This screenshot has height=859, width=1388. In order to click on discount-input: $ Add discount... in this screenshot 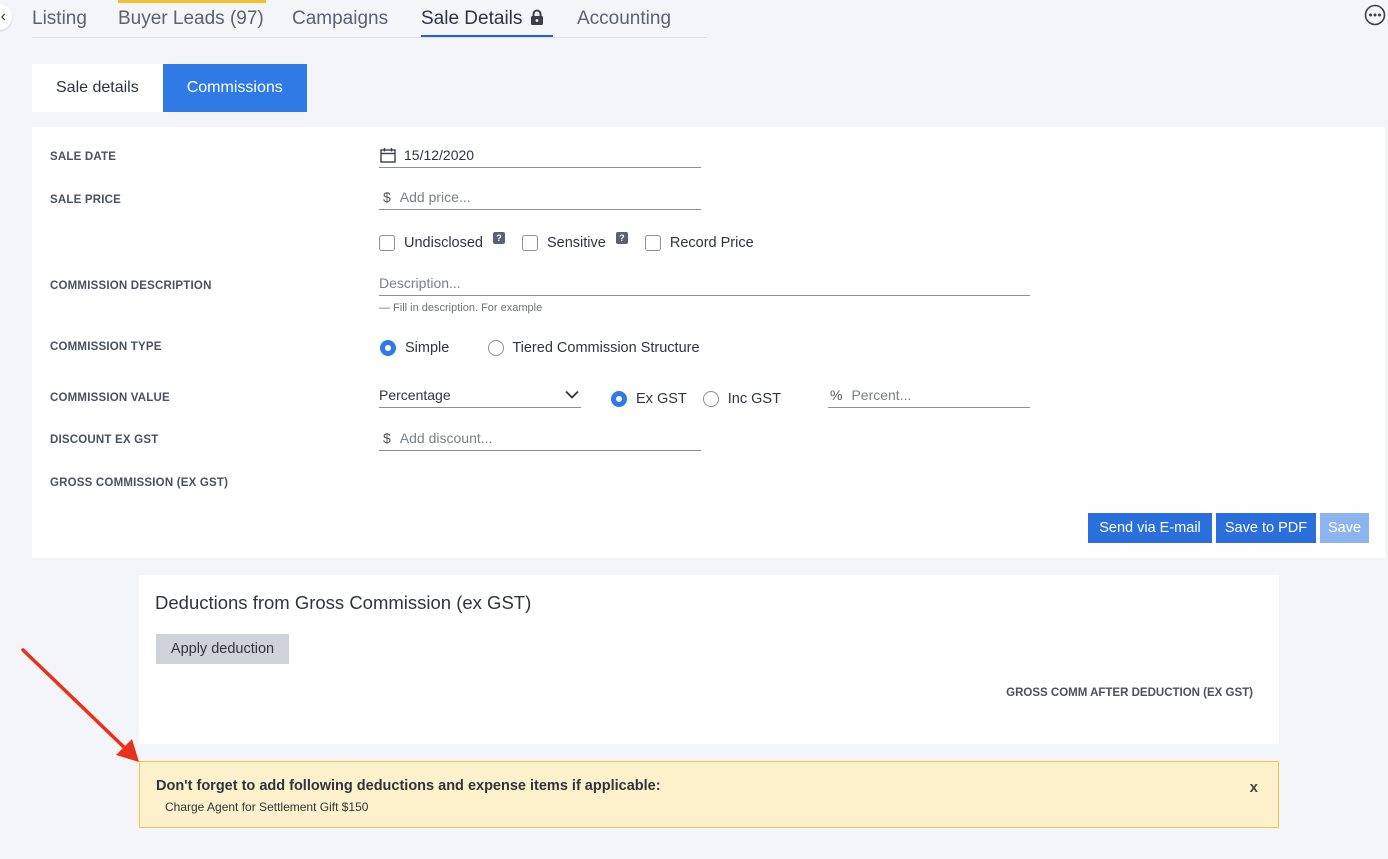, I will do `click(540, 438)`.